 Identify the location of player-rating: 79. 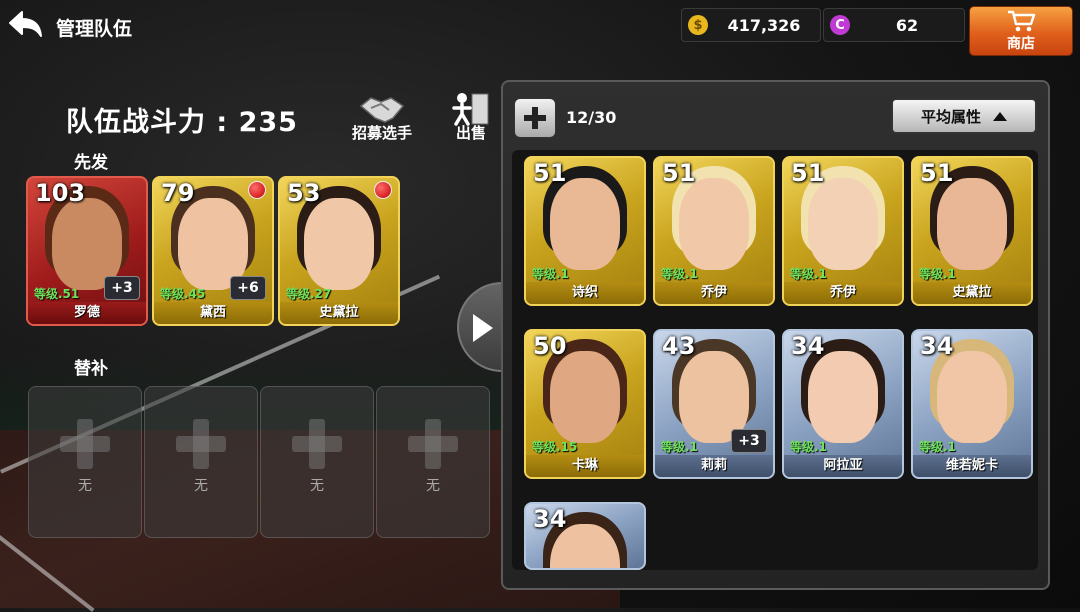
(178, 193).